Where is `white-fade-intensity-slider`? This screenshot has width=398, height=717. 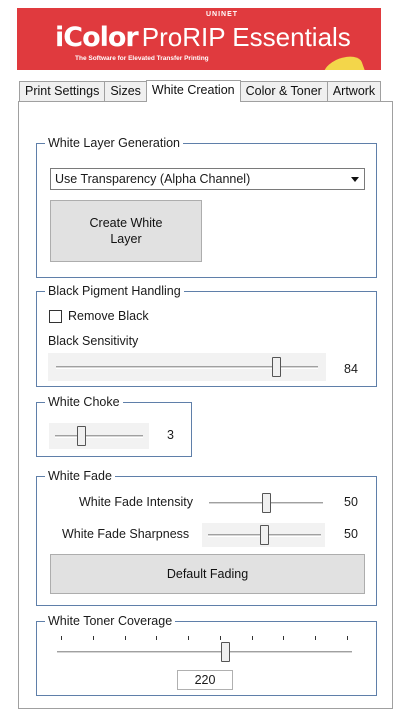 white-fade-intensity-slider is located at coordinates (266, 503).